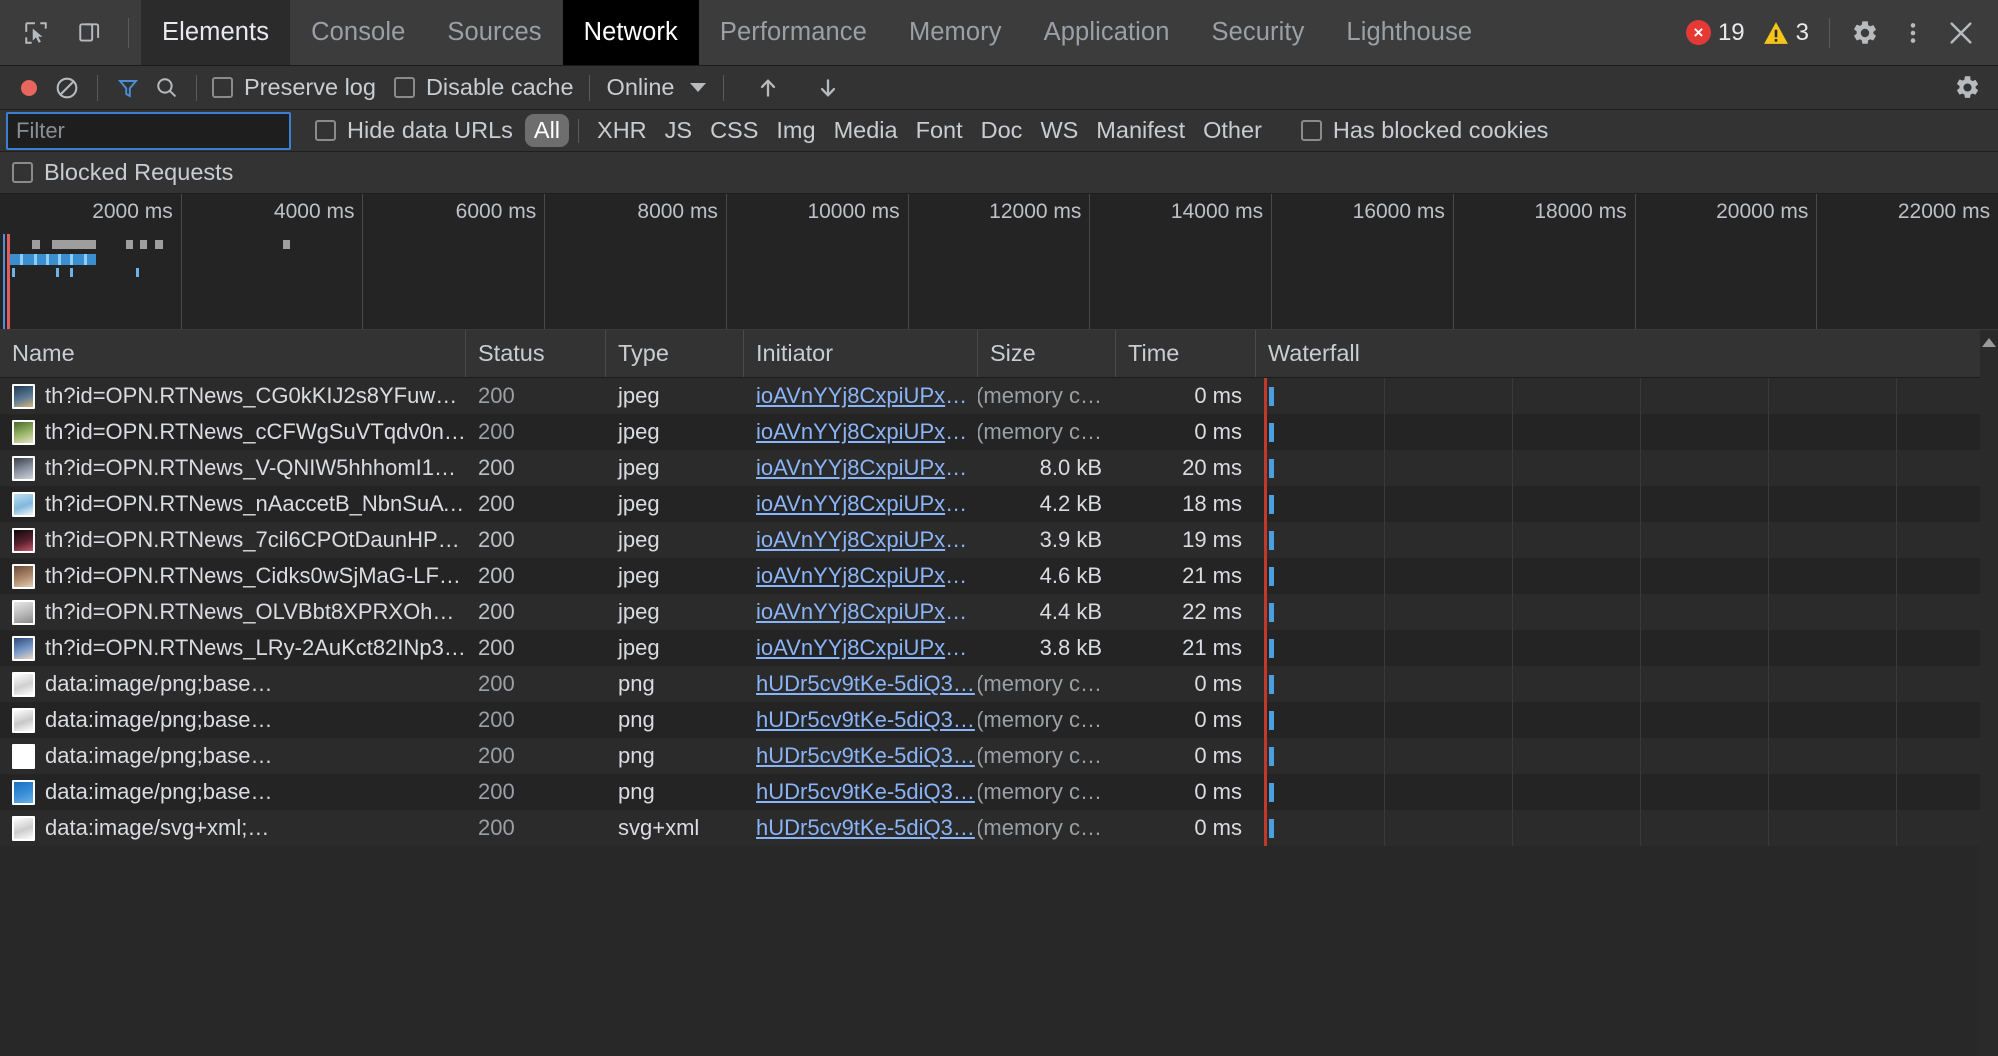  I want to click on cell-type: svg+xml, so click(659, 827).